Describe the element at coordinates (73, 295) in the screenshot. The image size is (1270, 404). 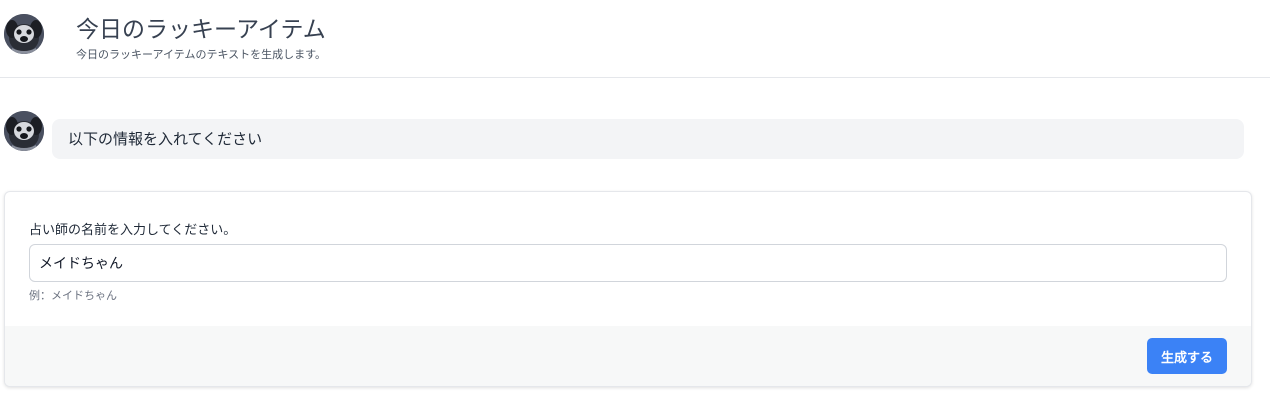
I see `input-hint: 例：メイドちゃん` at that location.